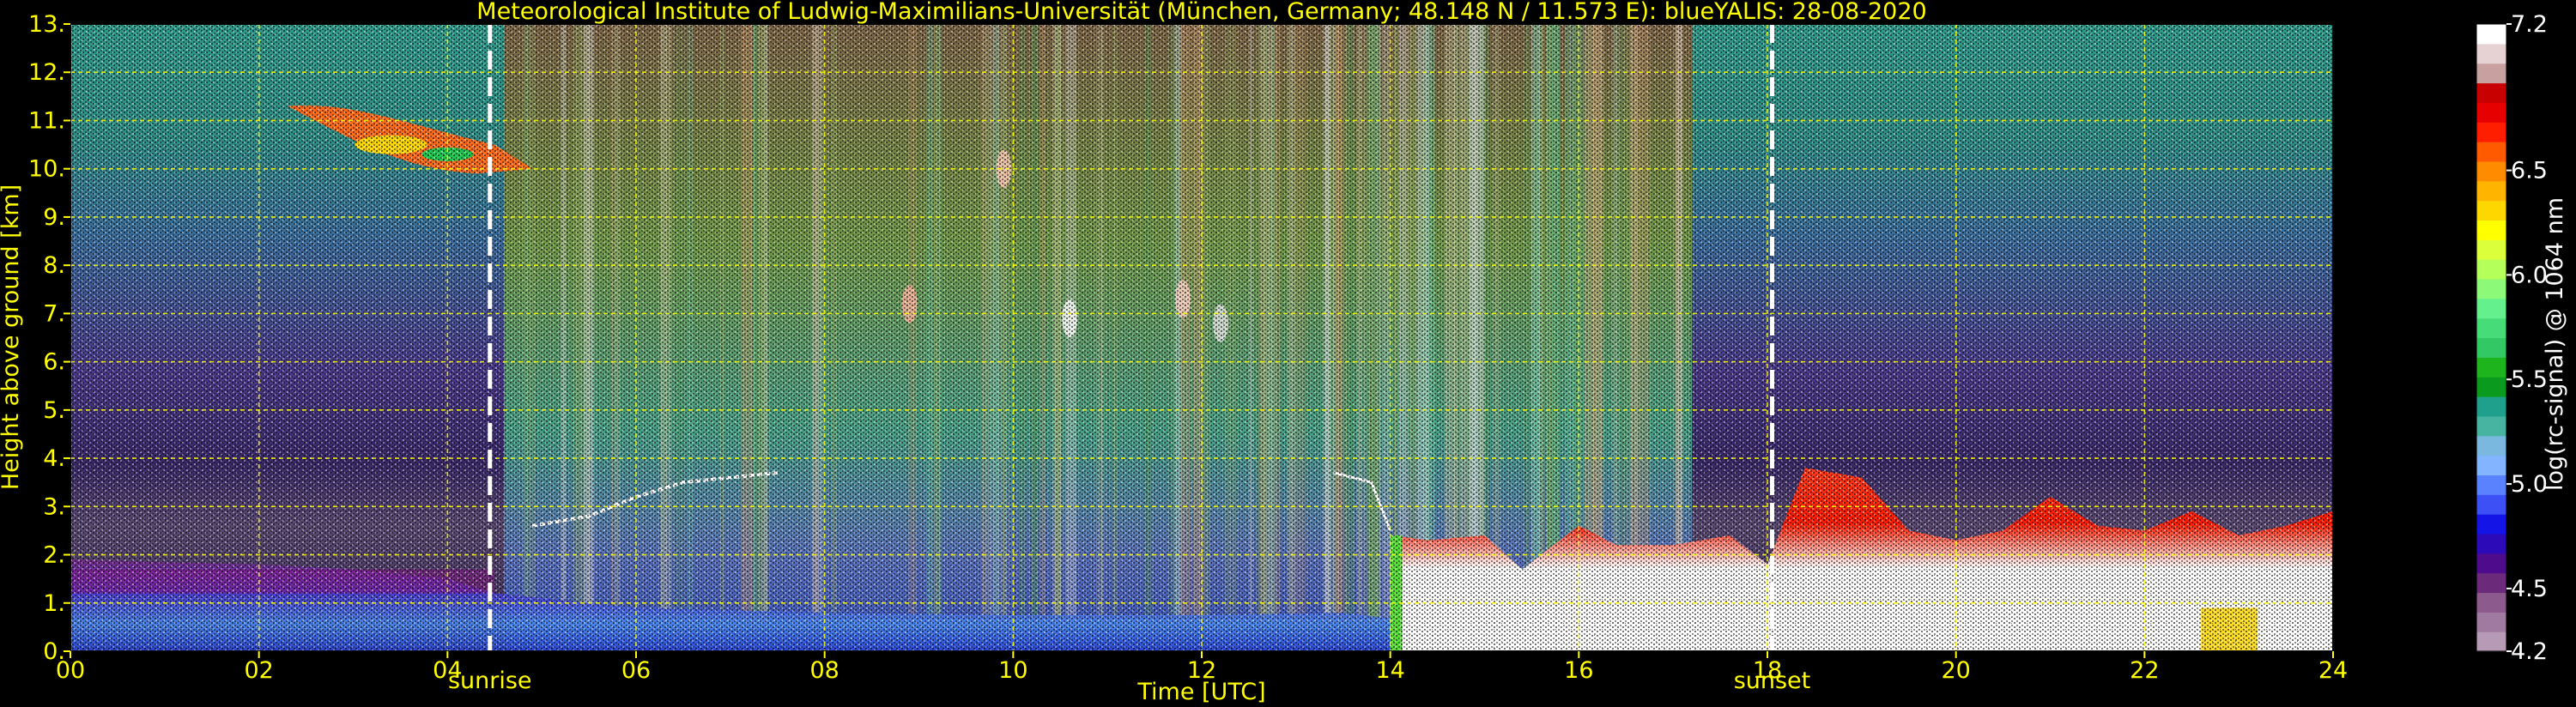 The width and height of the screenshot is (2576, 707). I want to click on y-tick-label: 10., so click(46, 170).